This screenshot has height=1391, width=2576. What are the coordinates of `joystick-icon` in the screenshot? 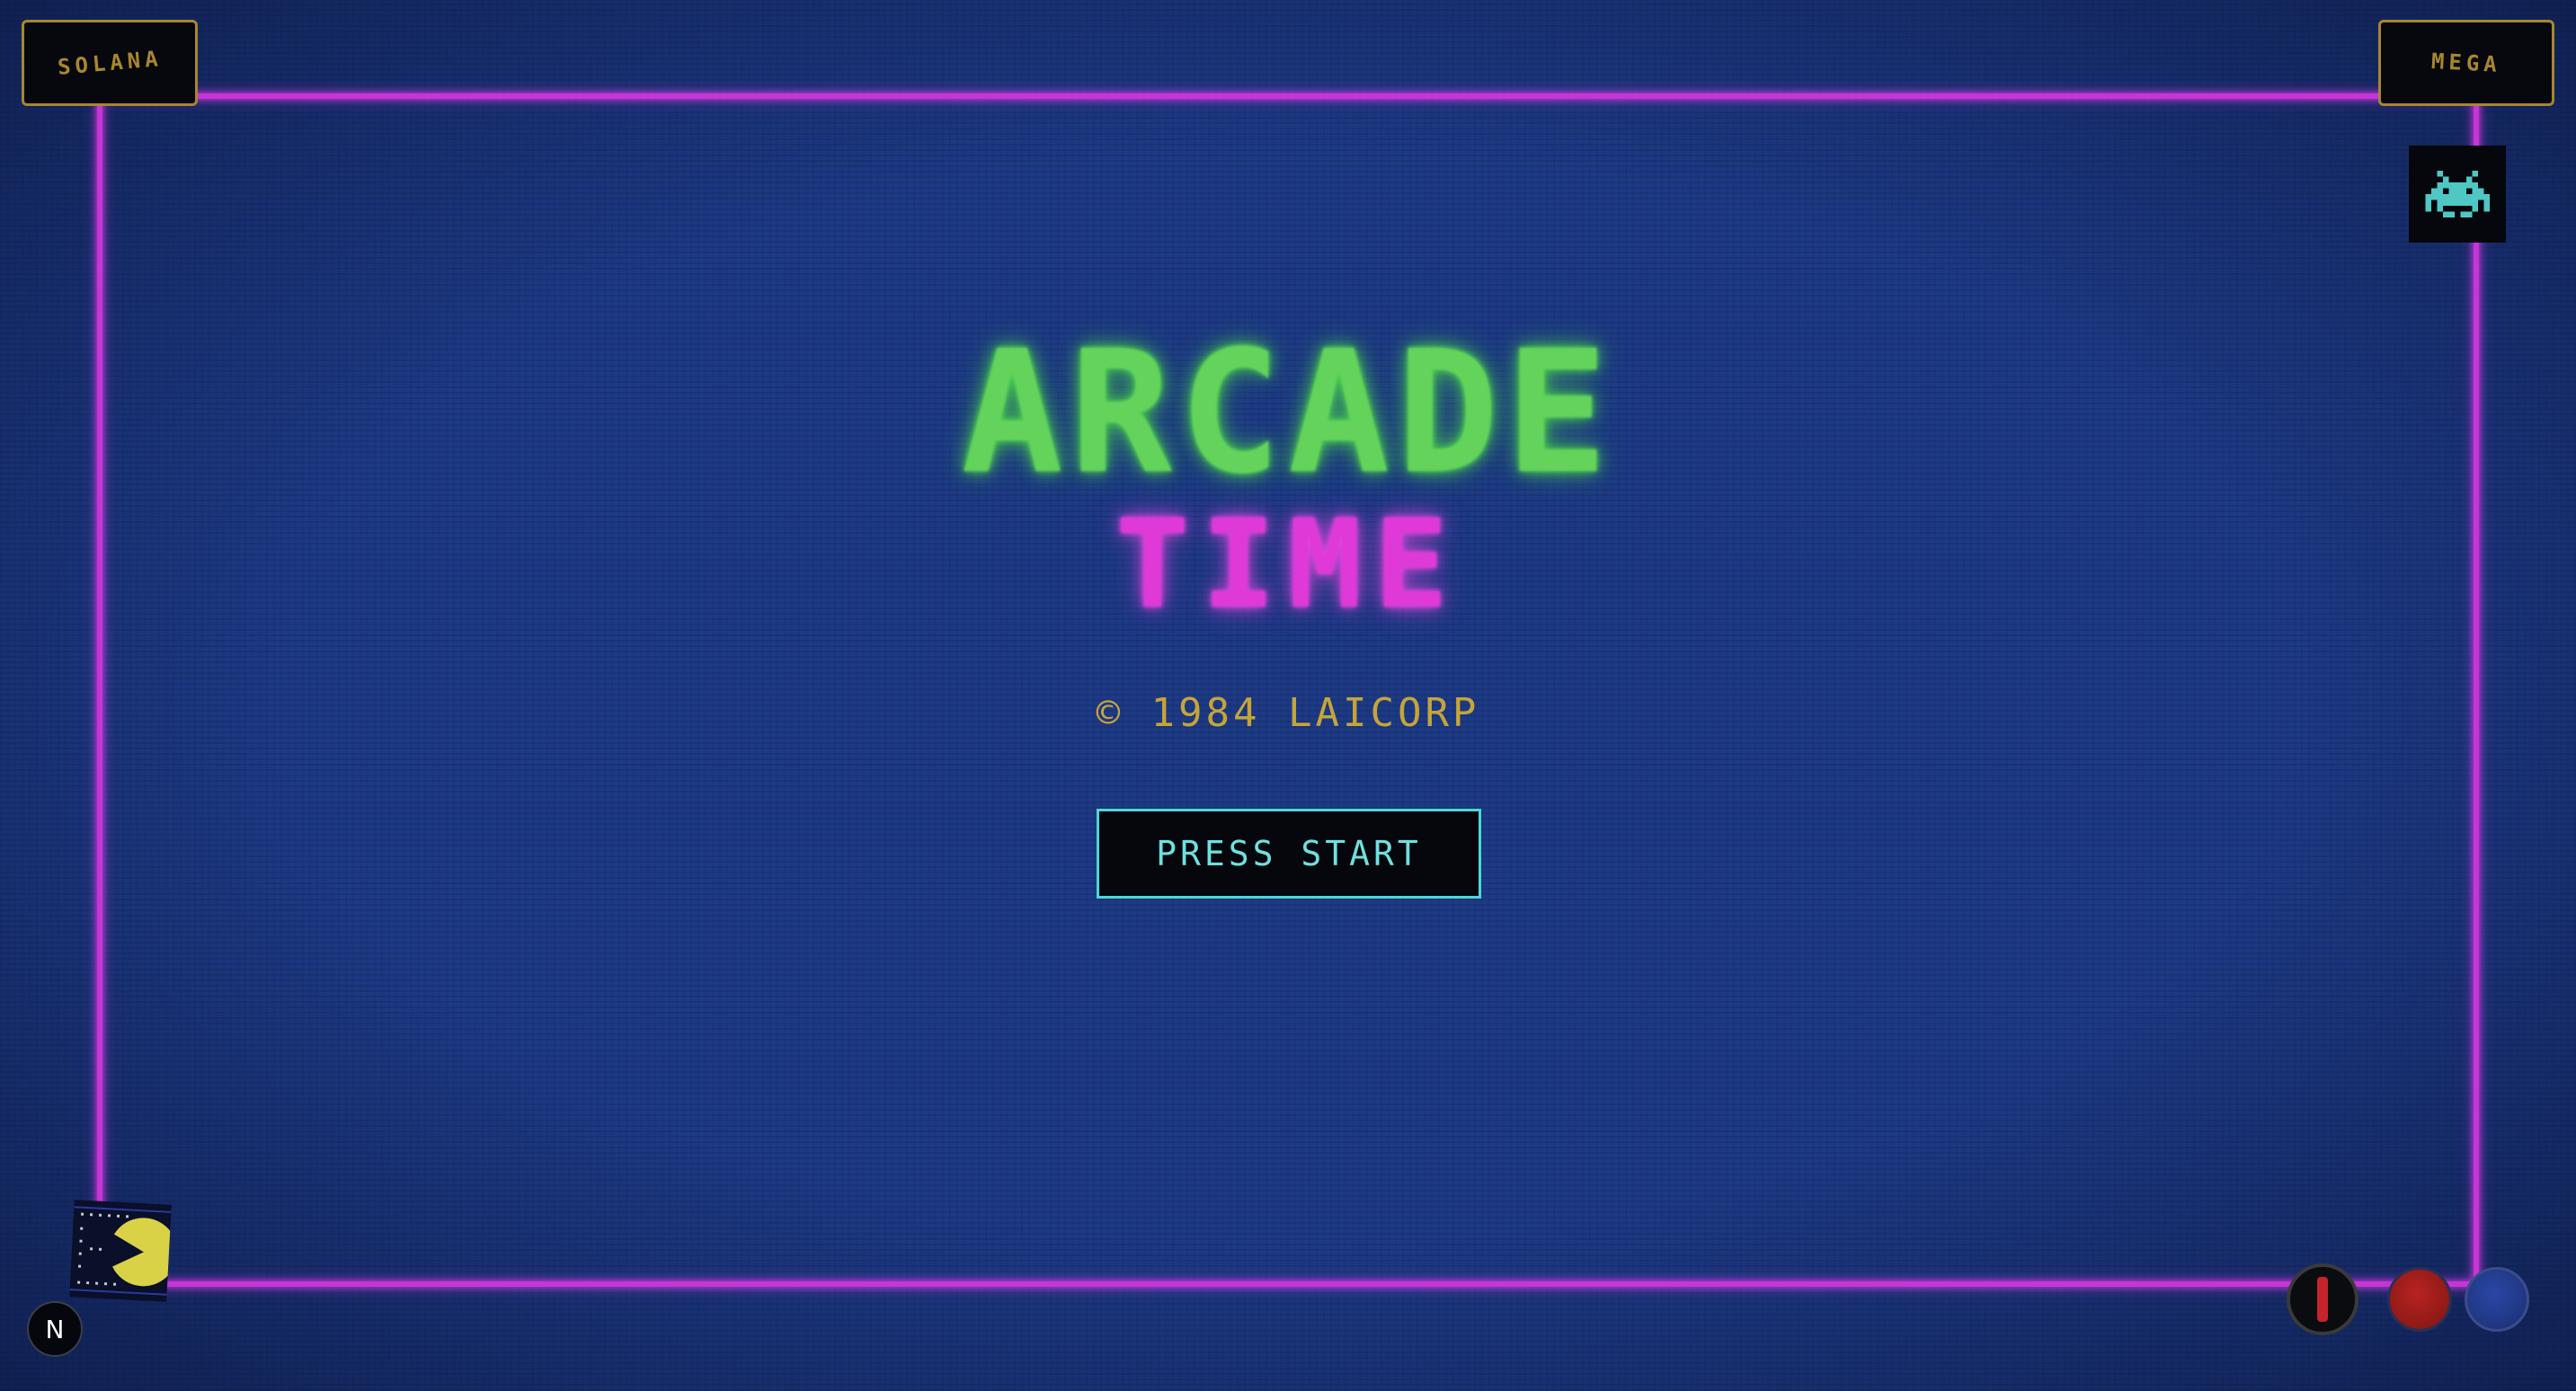 It's located at (2322, 1299).